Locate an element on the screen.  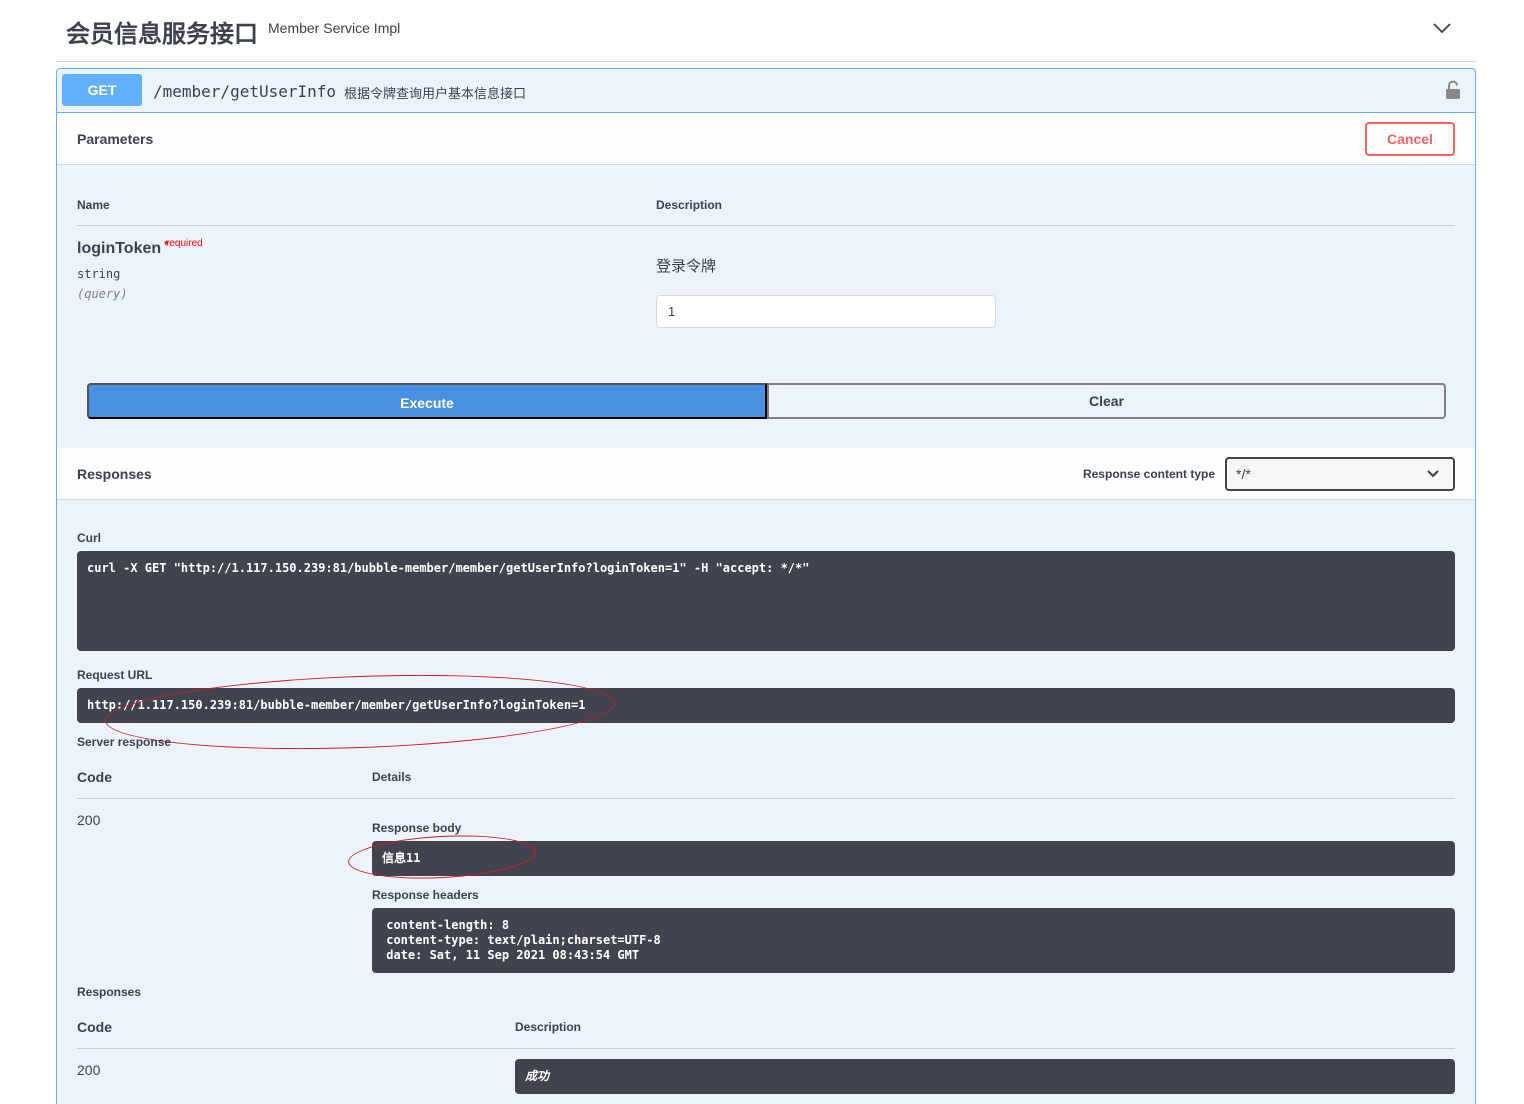
details-column-header: Details is located at coordinates (392, 777).